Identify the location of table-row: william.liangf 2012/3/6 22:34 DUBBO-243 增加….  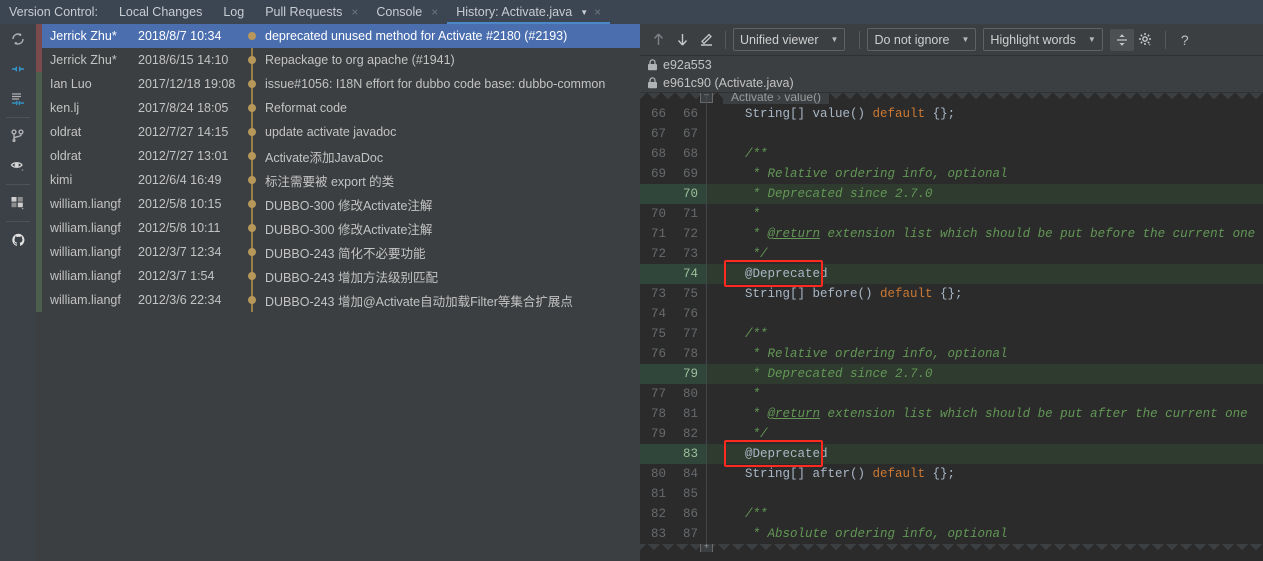
(341, 300).